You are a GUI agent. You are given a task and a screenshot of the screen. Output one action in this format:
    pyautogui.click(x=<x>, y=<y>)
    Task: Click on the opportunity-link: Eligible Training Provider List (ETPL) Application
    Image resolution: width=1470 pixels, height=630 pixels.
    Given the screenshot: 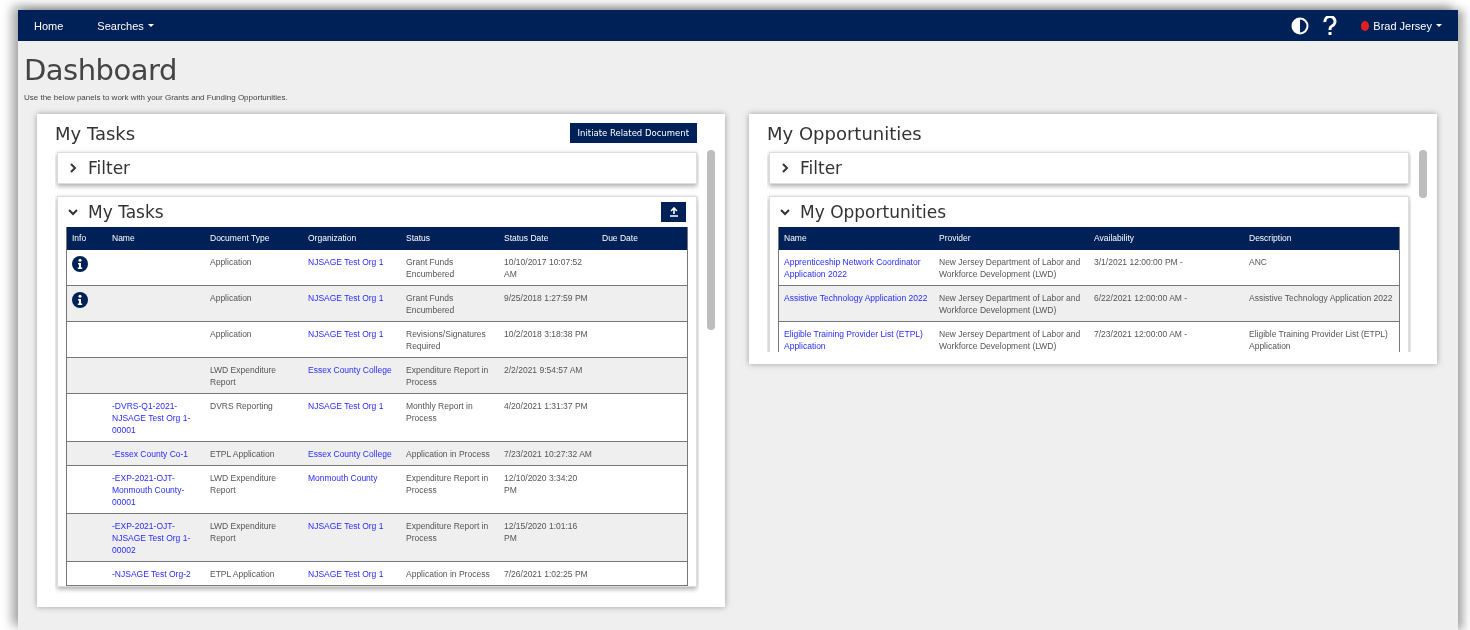 What is the action you would take?
    pyautogui.click(x=856, y=340)
    